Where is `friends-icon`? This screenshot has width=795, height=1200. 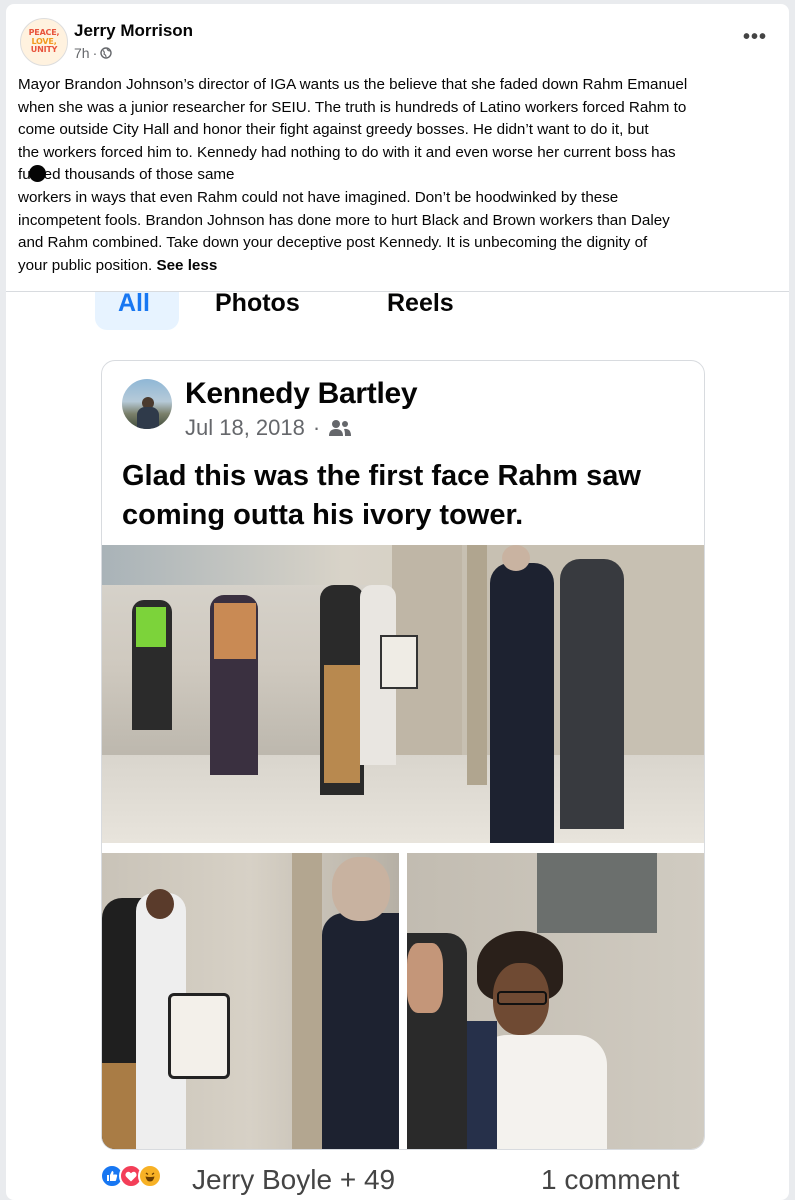
friends-icon is located at coordinates (340, 428).